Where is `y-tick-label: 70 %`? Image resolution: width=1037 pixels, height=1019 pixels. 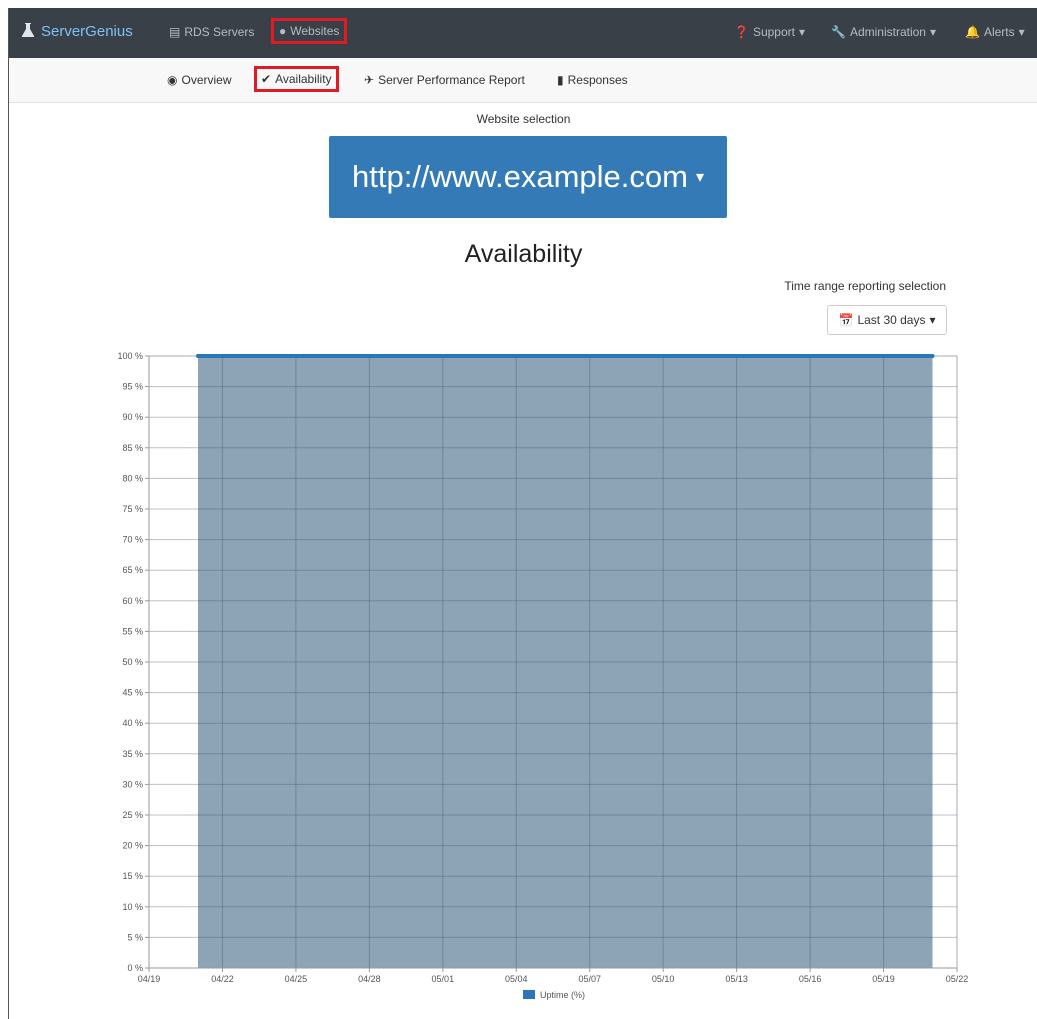
y-tick-label: 70 % is located at coordinates (132, 540).